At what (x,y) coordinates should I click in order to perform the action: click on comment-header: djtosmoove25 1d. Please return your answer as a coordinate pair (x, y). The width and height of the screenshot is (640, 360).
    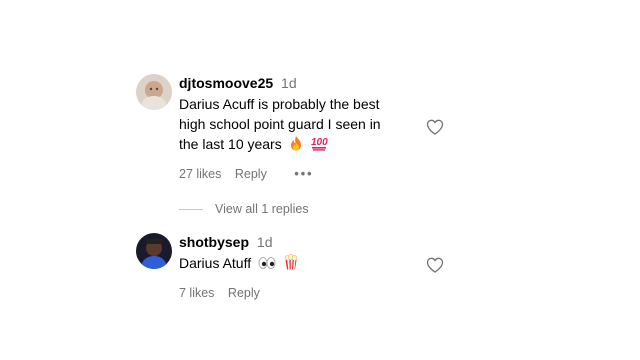
    Looking at the image, I should click on (309, 83).